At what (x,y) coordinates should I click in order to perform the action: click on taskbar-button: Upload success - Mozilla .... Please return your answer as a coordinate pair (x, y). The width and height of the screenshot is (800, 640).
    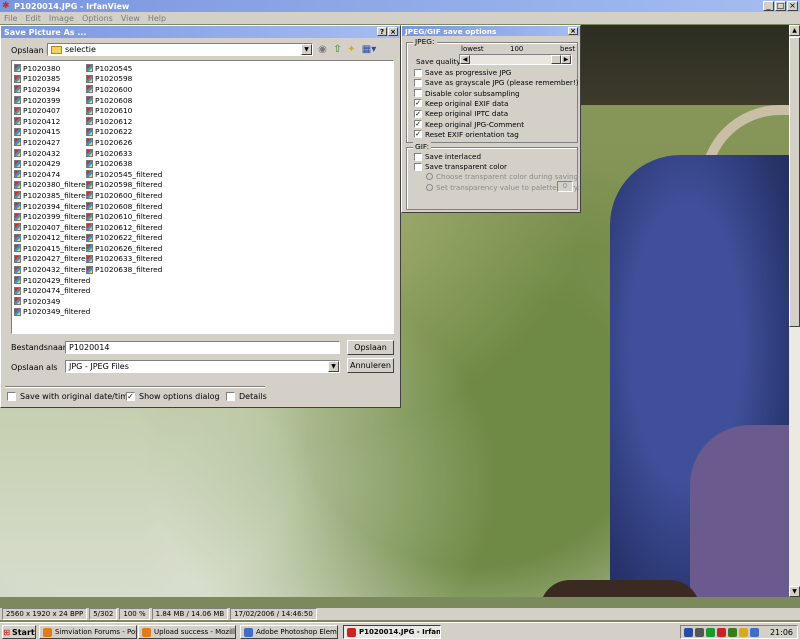
    Looking at the image, I should click on (187, 632).